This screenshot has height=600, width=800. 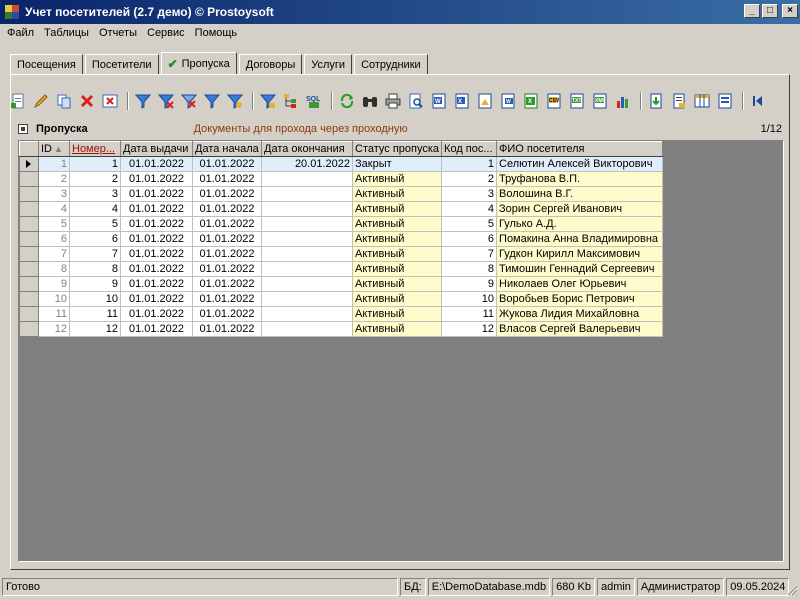 I want to click on cell-visitor-code: 4, so click(x=469, y=209).